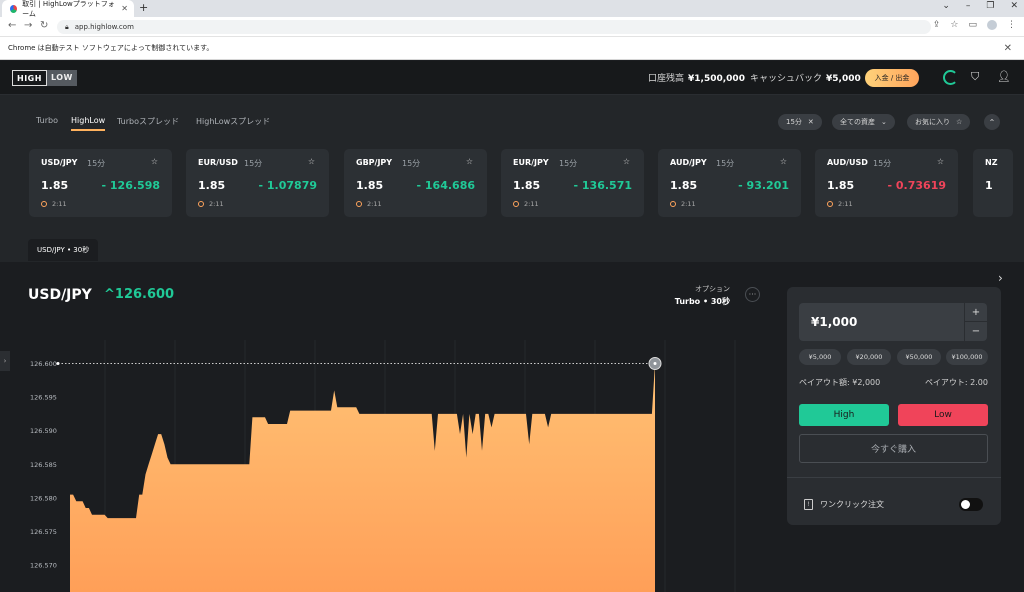 Image resolution: width=1024 pixels, height=592 pixels. Describe the element at coordinates (992, 122) in the screenshot. I see `collapse-chevron-up-icon: ⌃` at that location.